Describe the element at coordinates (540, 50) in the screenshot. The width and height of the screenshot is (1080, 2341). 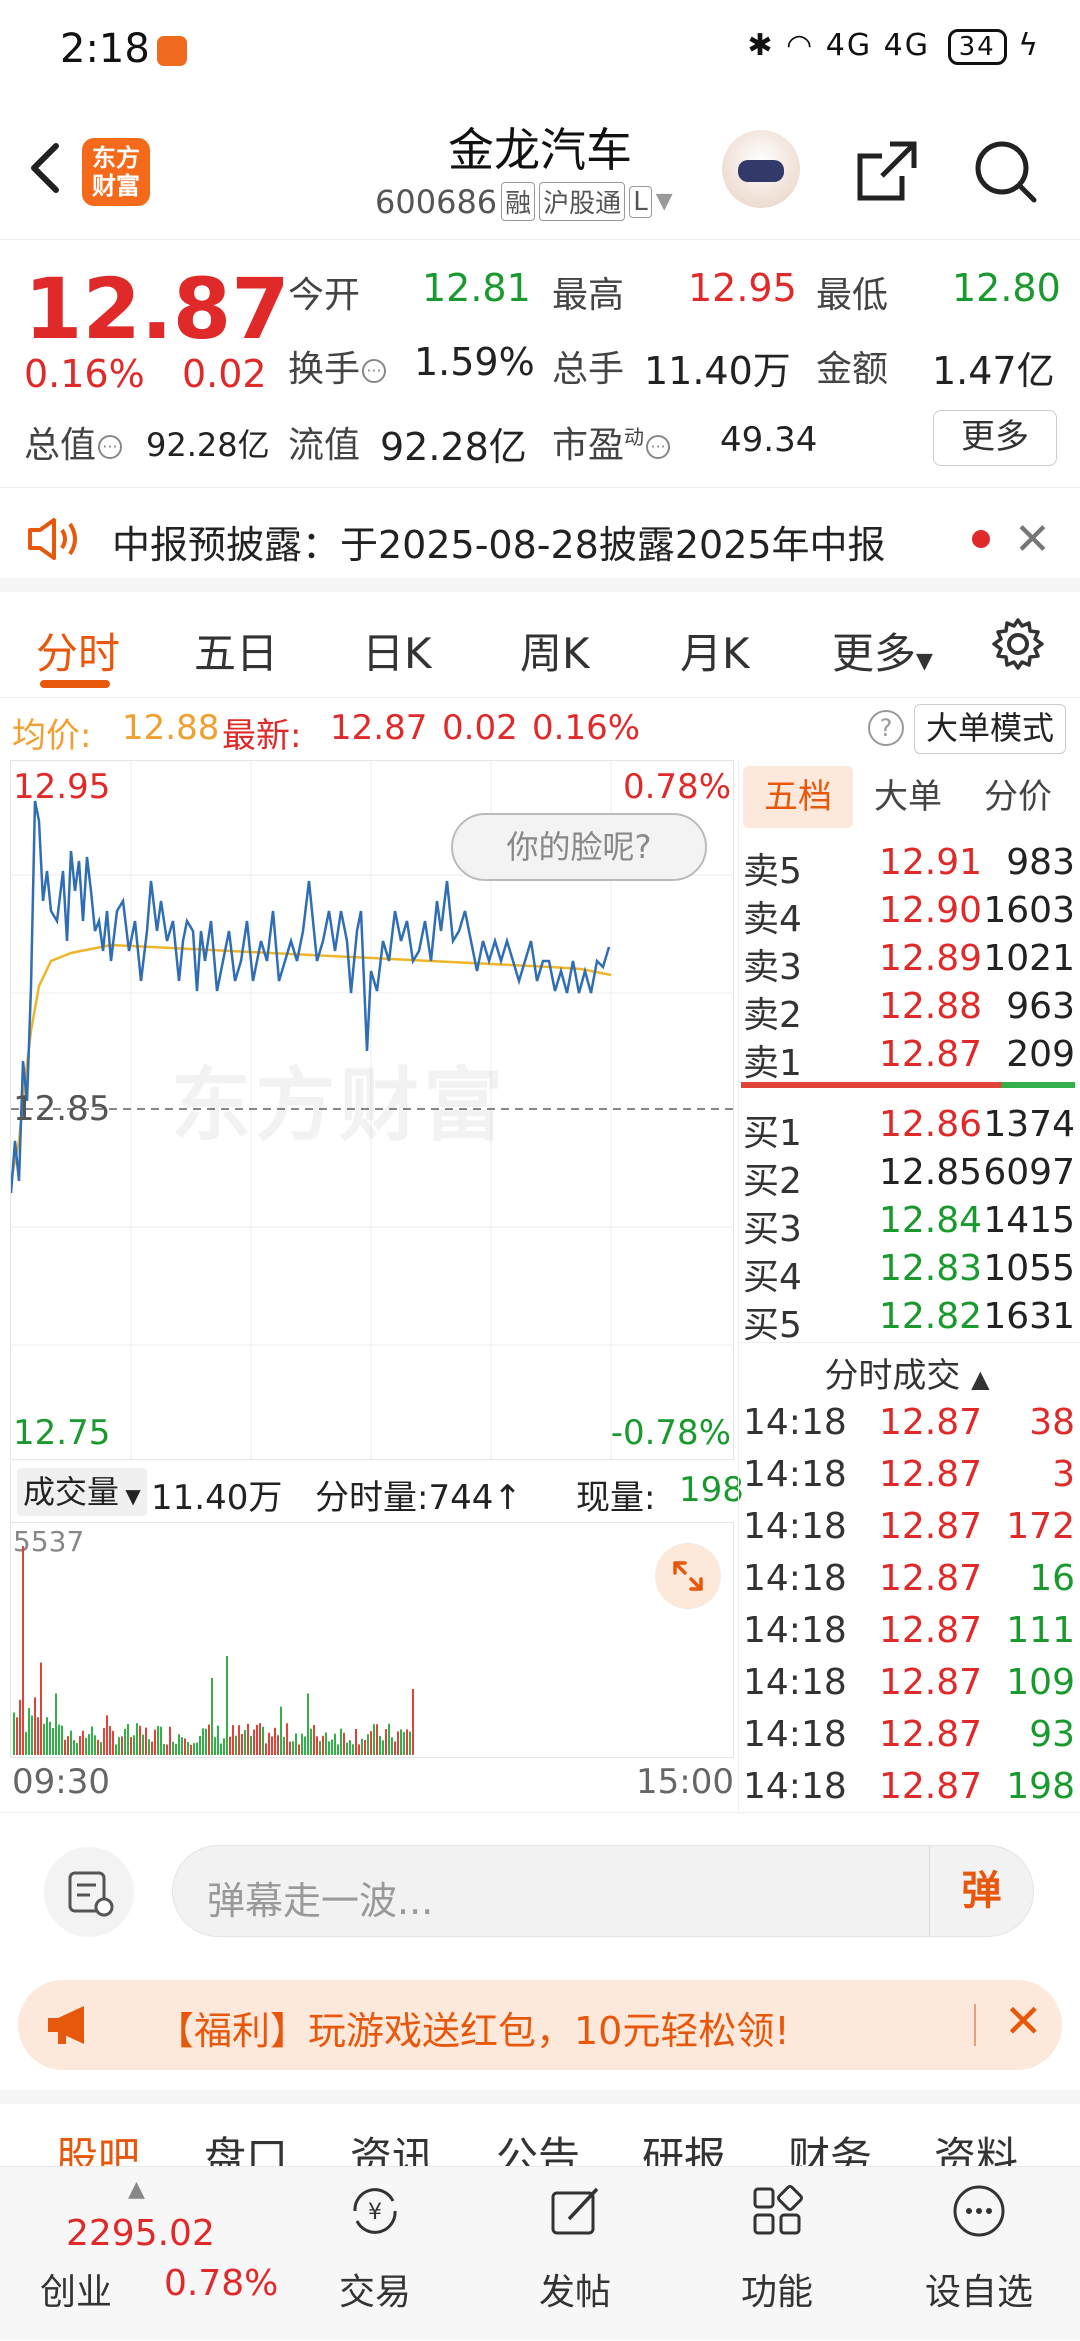
I see `status-bar: 2:18 ✱ ◠ 4G 4G 34 ϟ` at that location.